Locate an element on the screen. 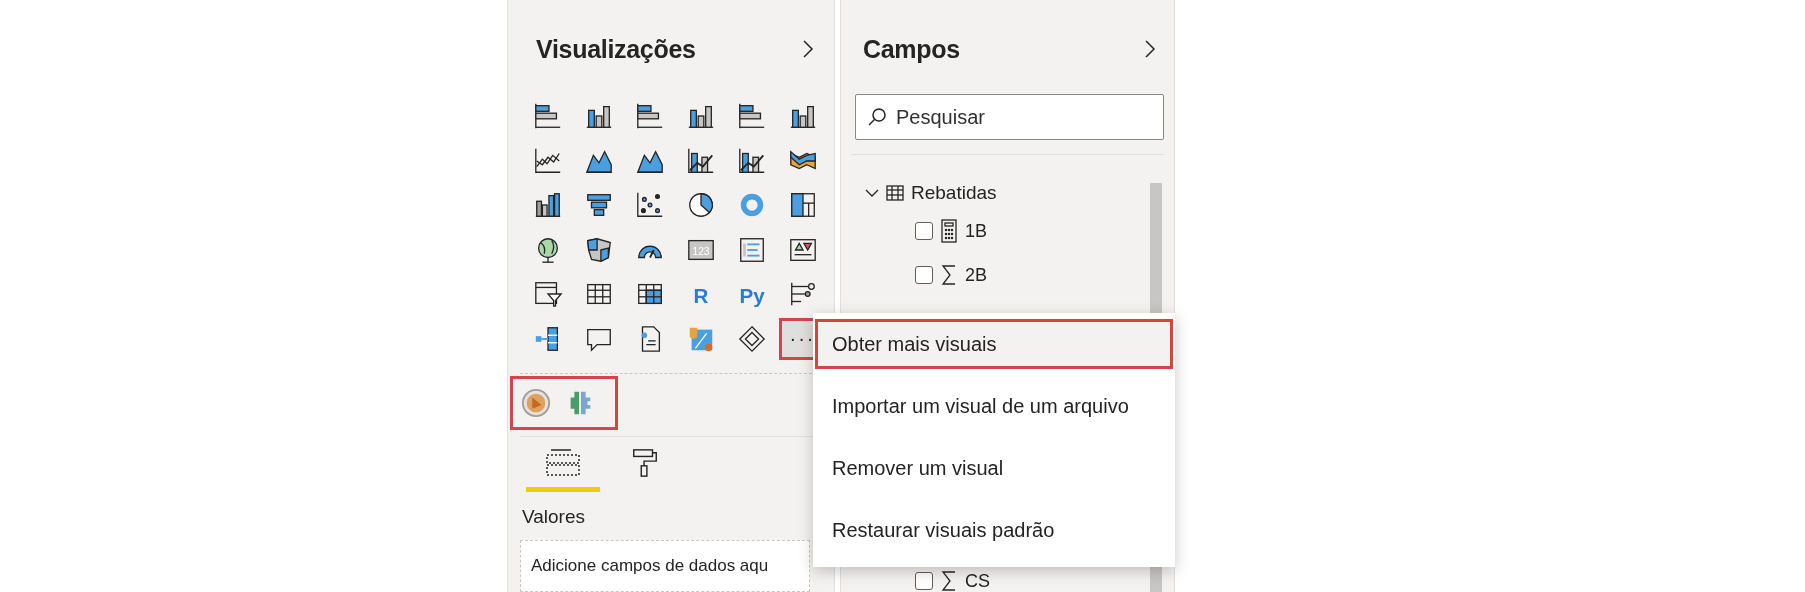 The height and width of the screenshot is (592, 1805). fields-tab is located at coordinates (563, 469).